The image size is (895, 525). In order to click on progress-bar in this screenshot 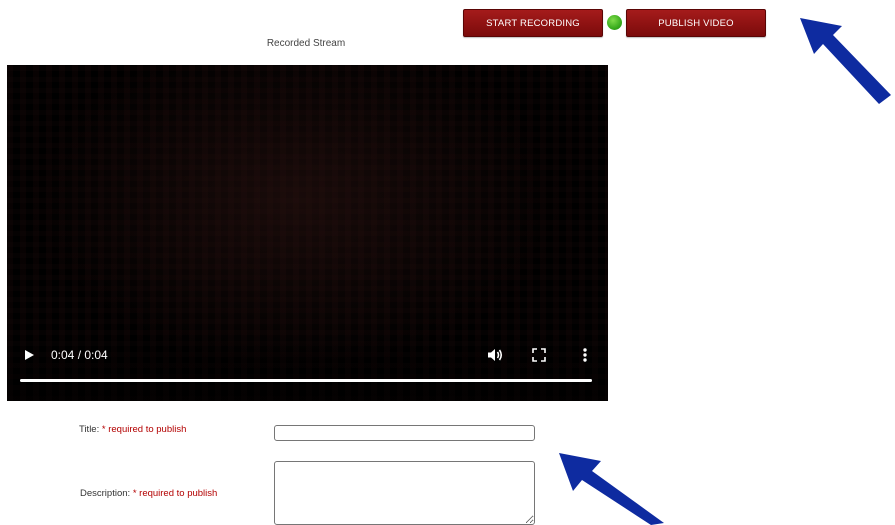, I will do `click(306, 380)`.